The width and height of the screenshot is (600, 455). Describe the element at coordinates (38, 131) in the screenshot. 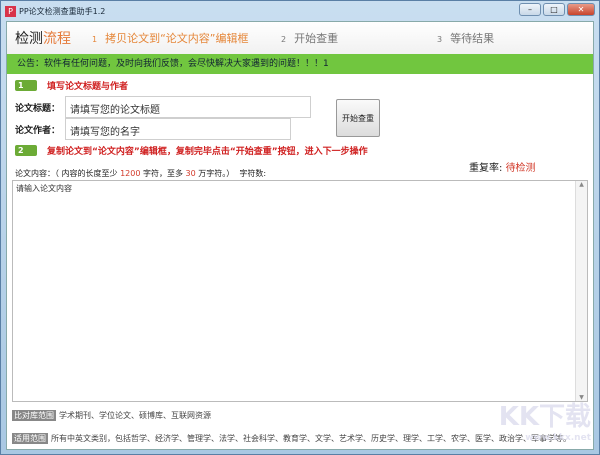

I see `author-label: 论文作者：` at that location.